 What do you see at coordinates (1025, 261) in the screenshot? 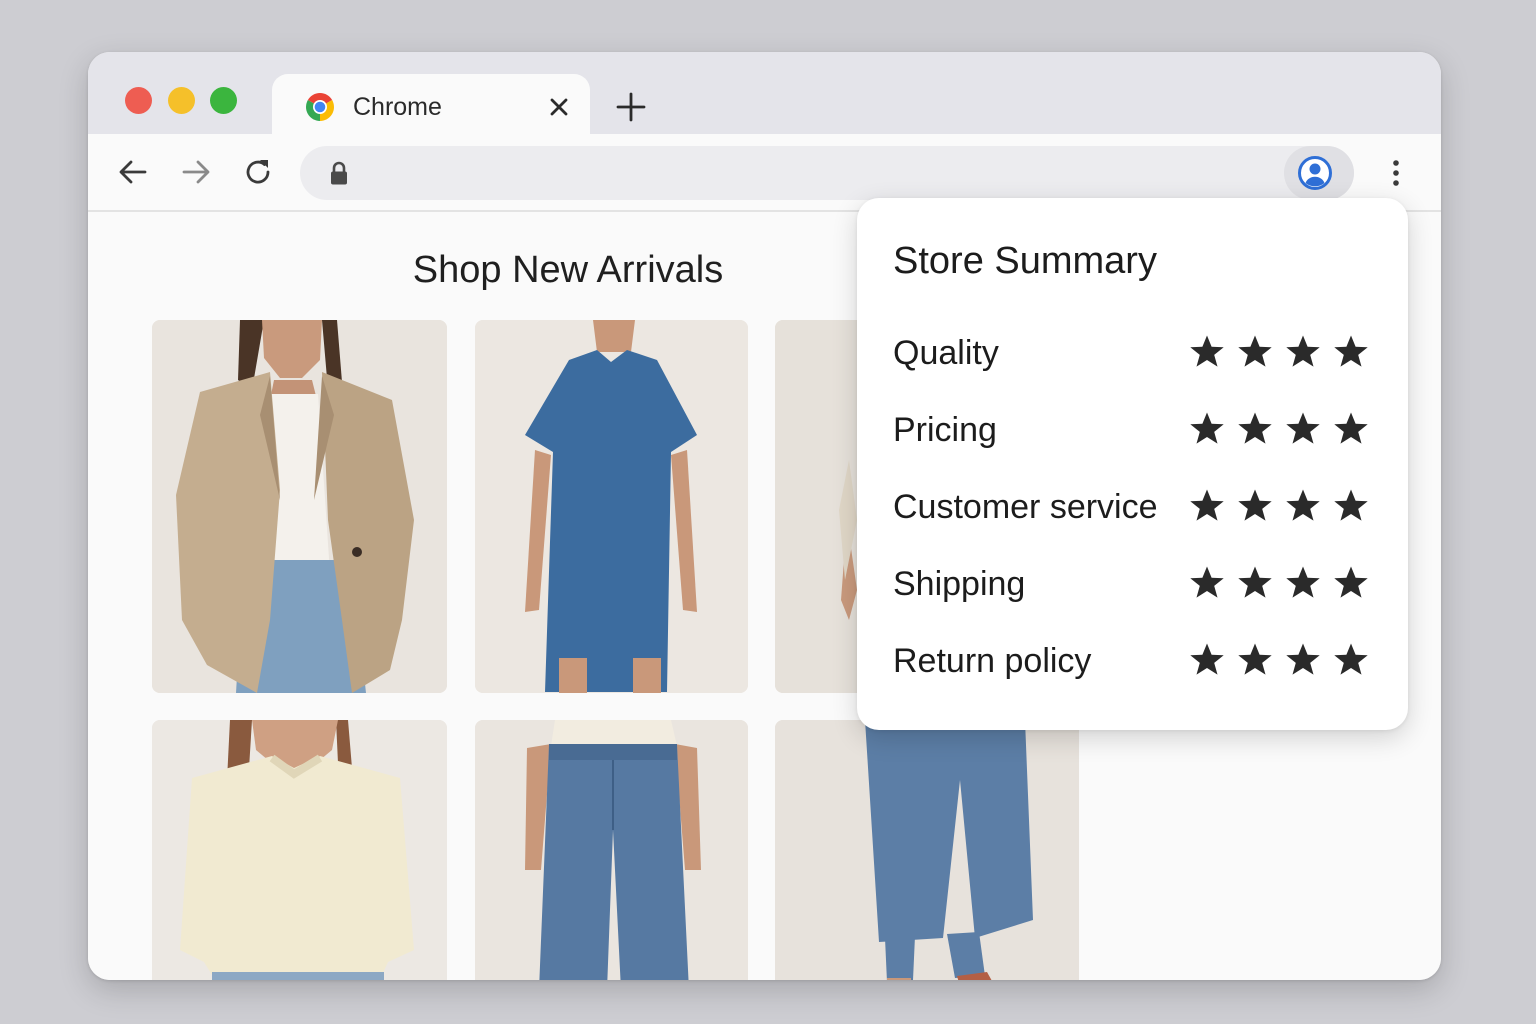
I see `store-summary-title: Store Summary` at bounding box center [1025, 261].